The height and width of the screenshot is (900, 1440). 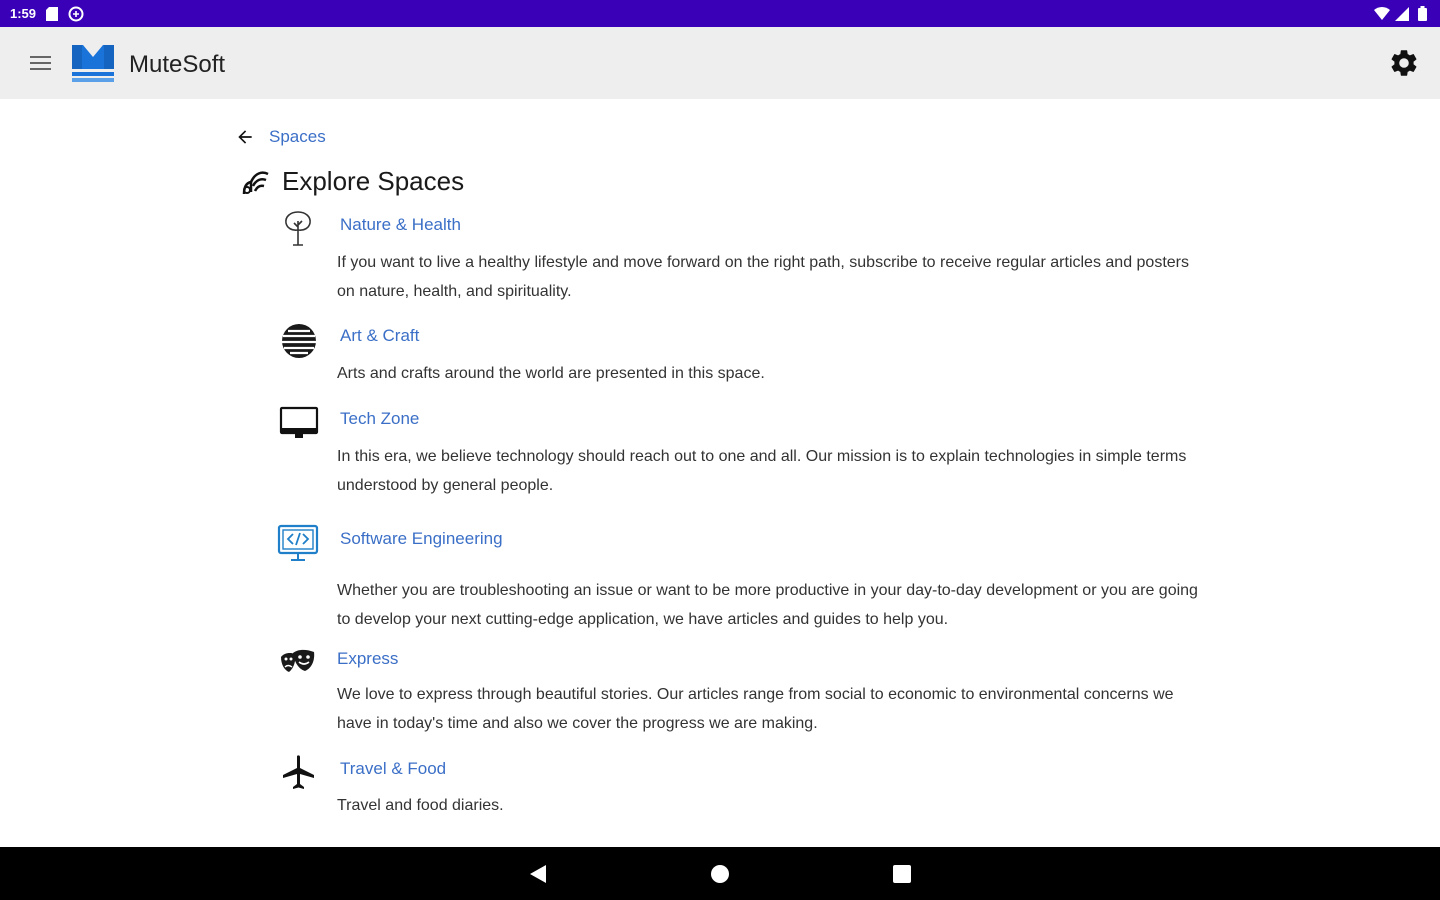 I want to click on wifi-icon, so click(x=1382, y=14).